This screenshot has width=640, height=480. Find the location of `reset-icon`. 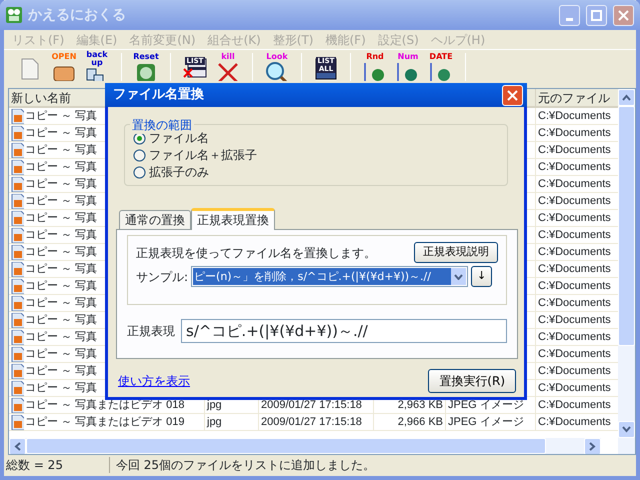

reset-icon is located at coordinates (146, 71).